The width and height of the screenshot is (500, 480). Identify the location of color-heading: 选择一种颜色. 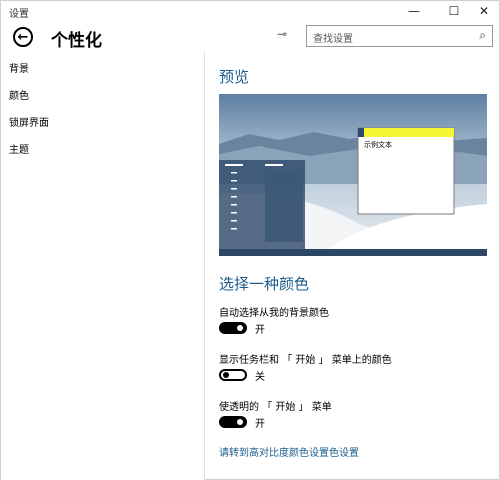
(264, 284).